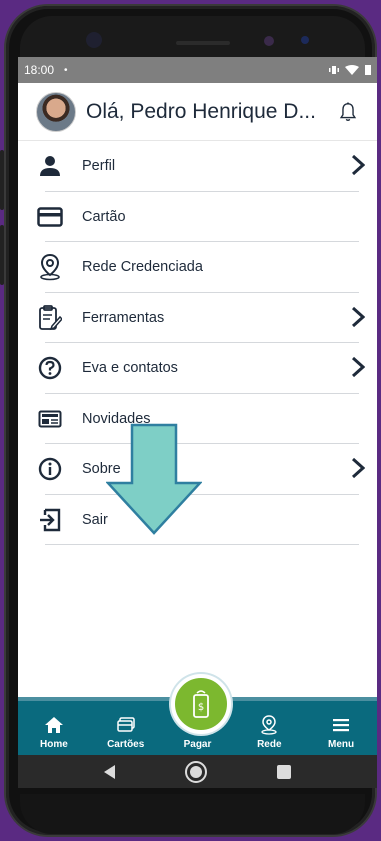 This screenshot has height=841, width=381. I want to click on nav-cards: Cartões, so click(126, 728).